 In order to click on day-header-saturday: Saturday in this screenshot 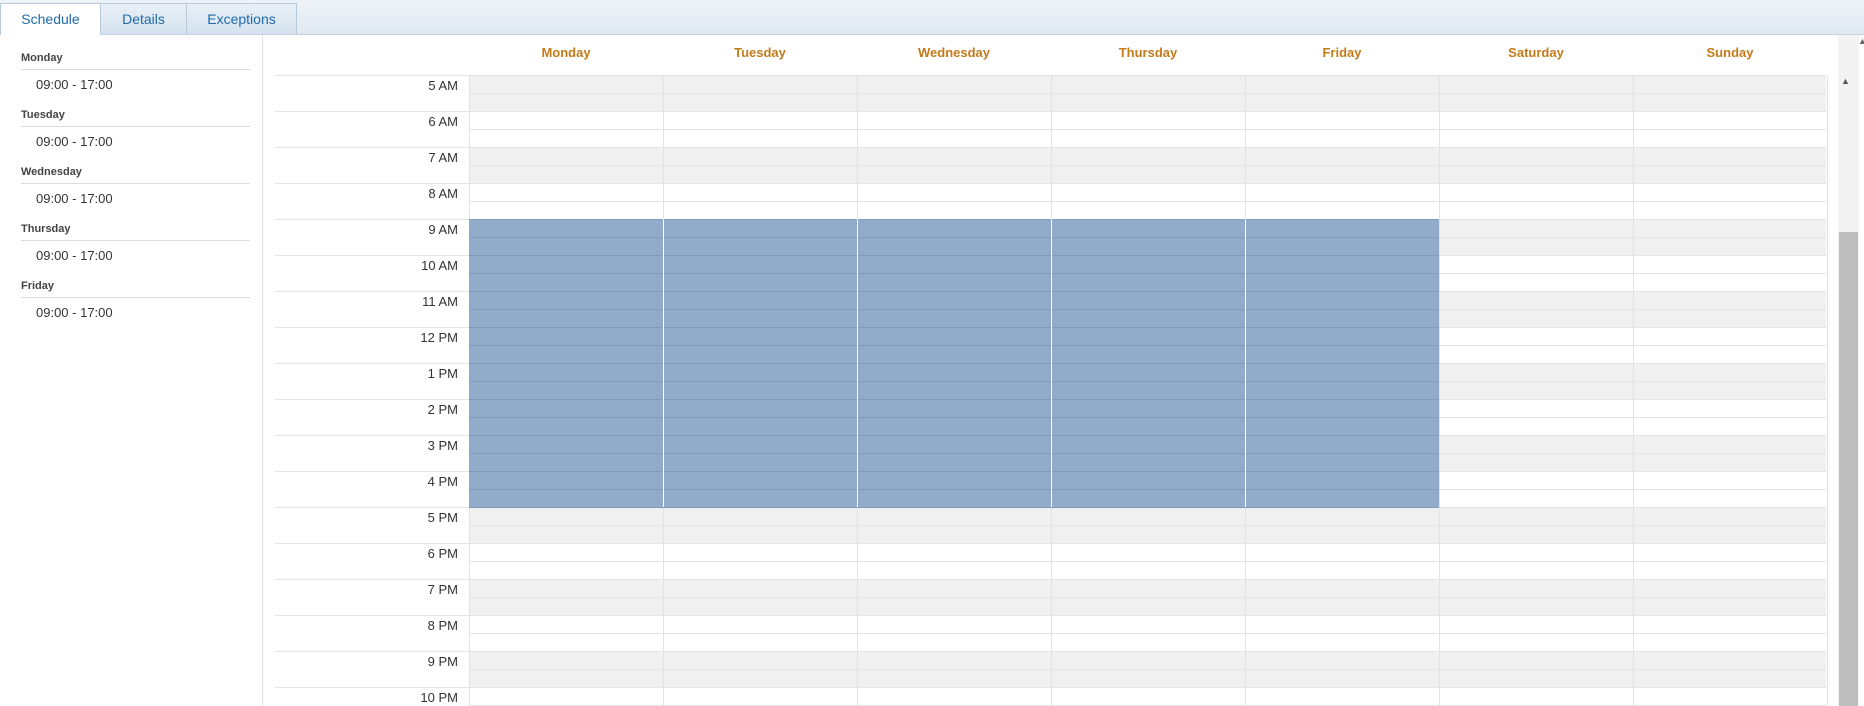, I will do `click(1536, 52)`.